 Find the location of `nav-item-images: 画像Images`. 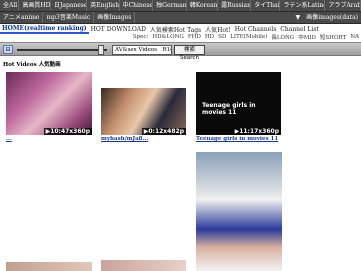

nav-item-images: 画像Images is located at coordinates (115, 17).